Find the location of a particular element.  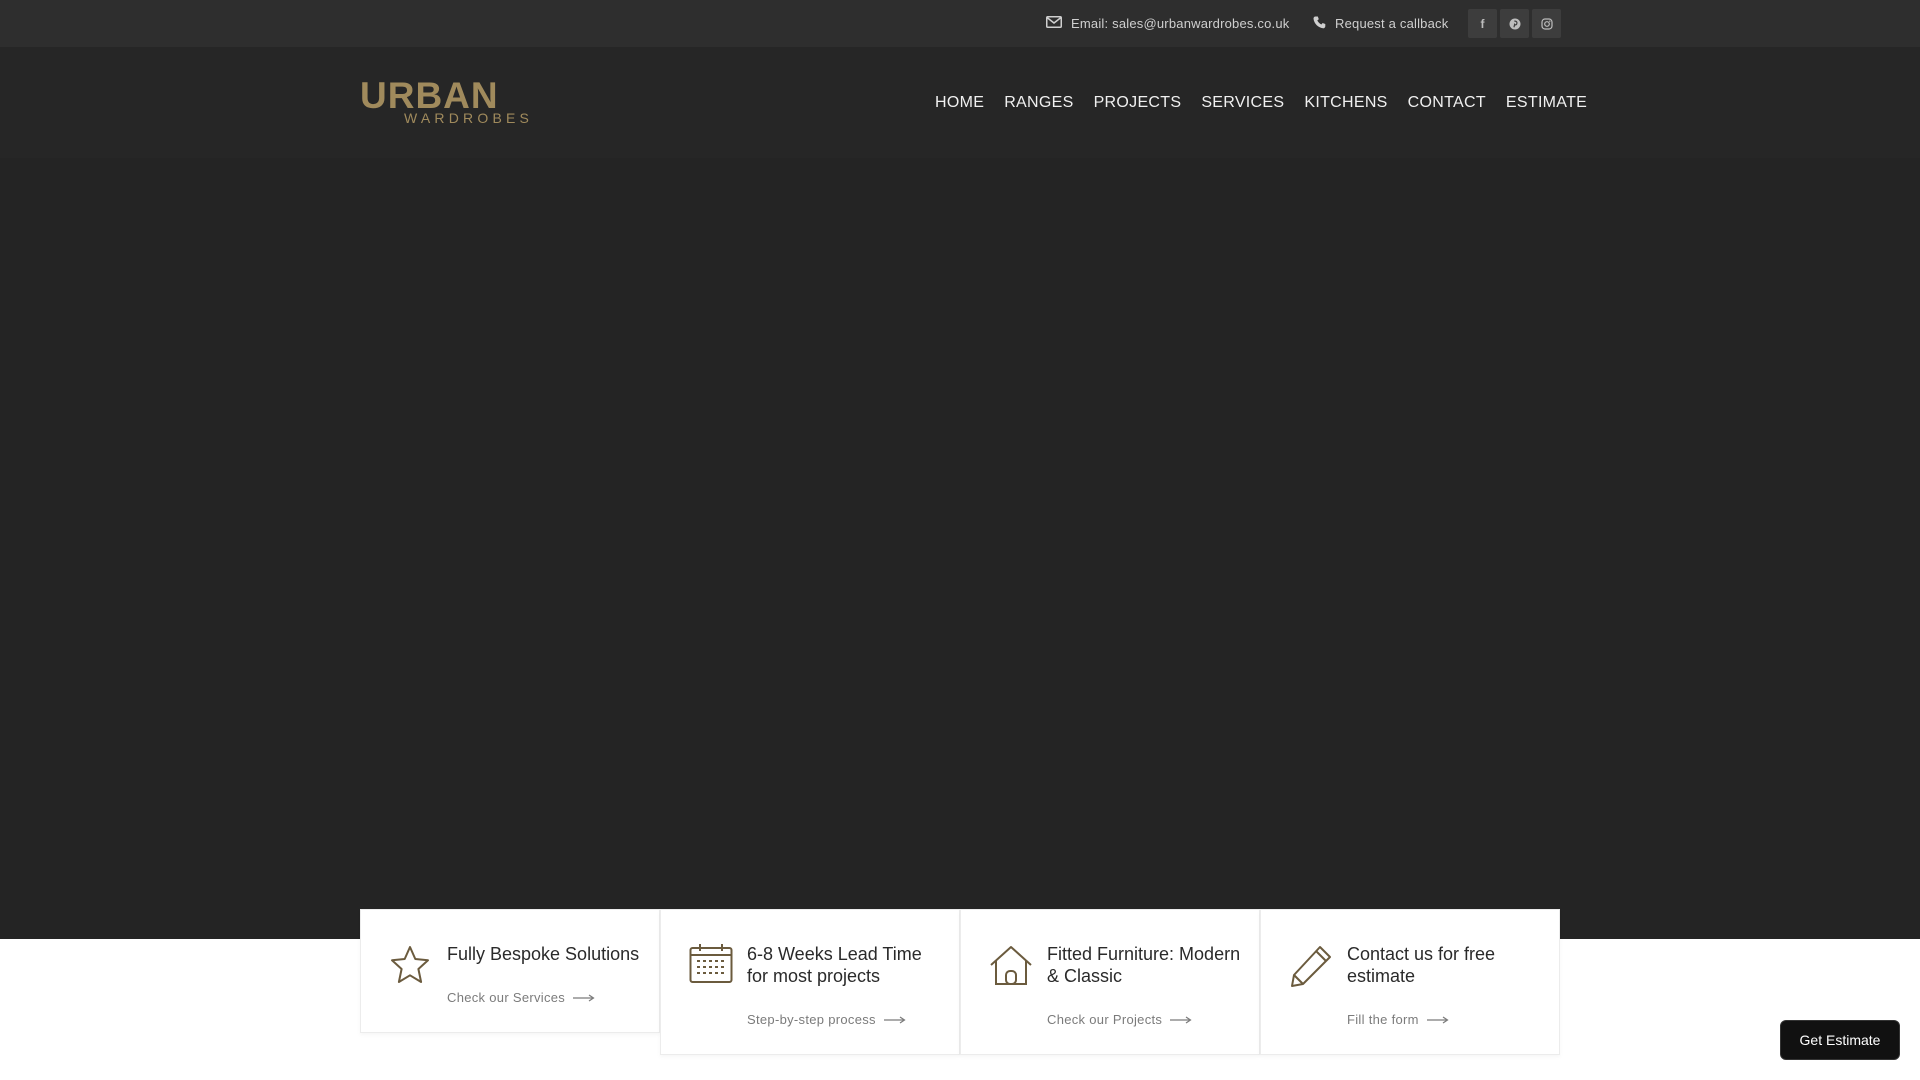

nav-ranges: RANGES is located at coordinates (1038, 103).